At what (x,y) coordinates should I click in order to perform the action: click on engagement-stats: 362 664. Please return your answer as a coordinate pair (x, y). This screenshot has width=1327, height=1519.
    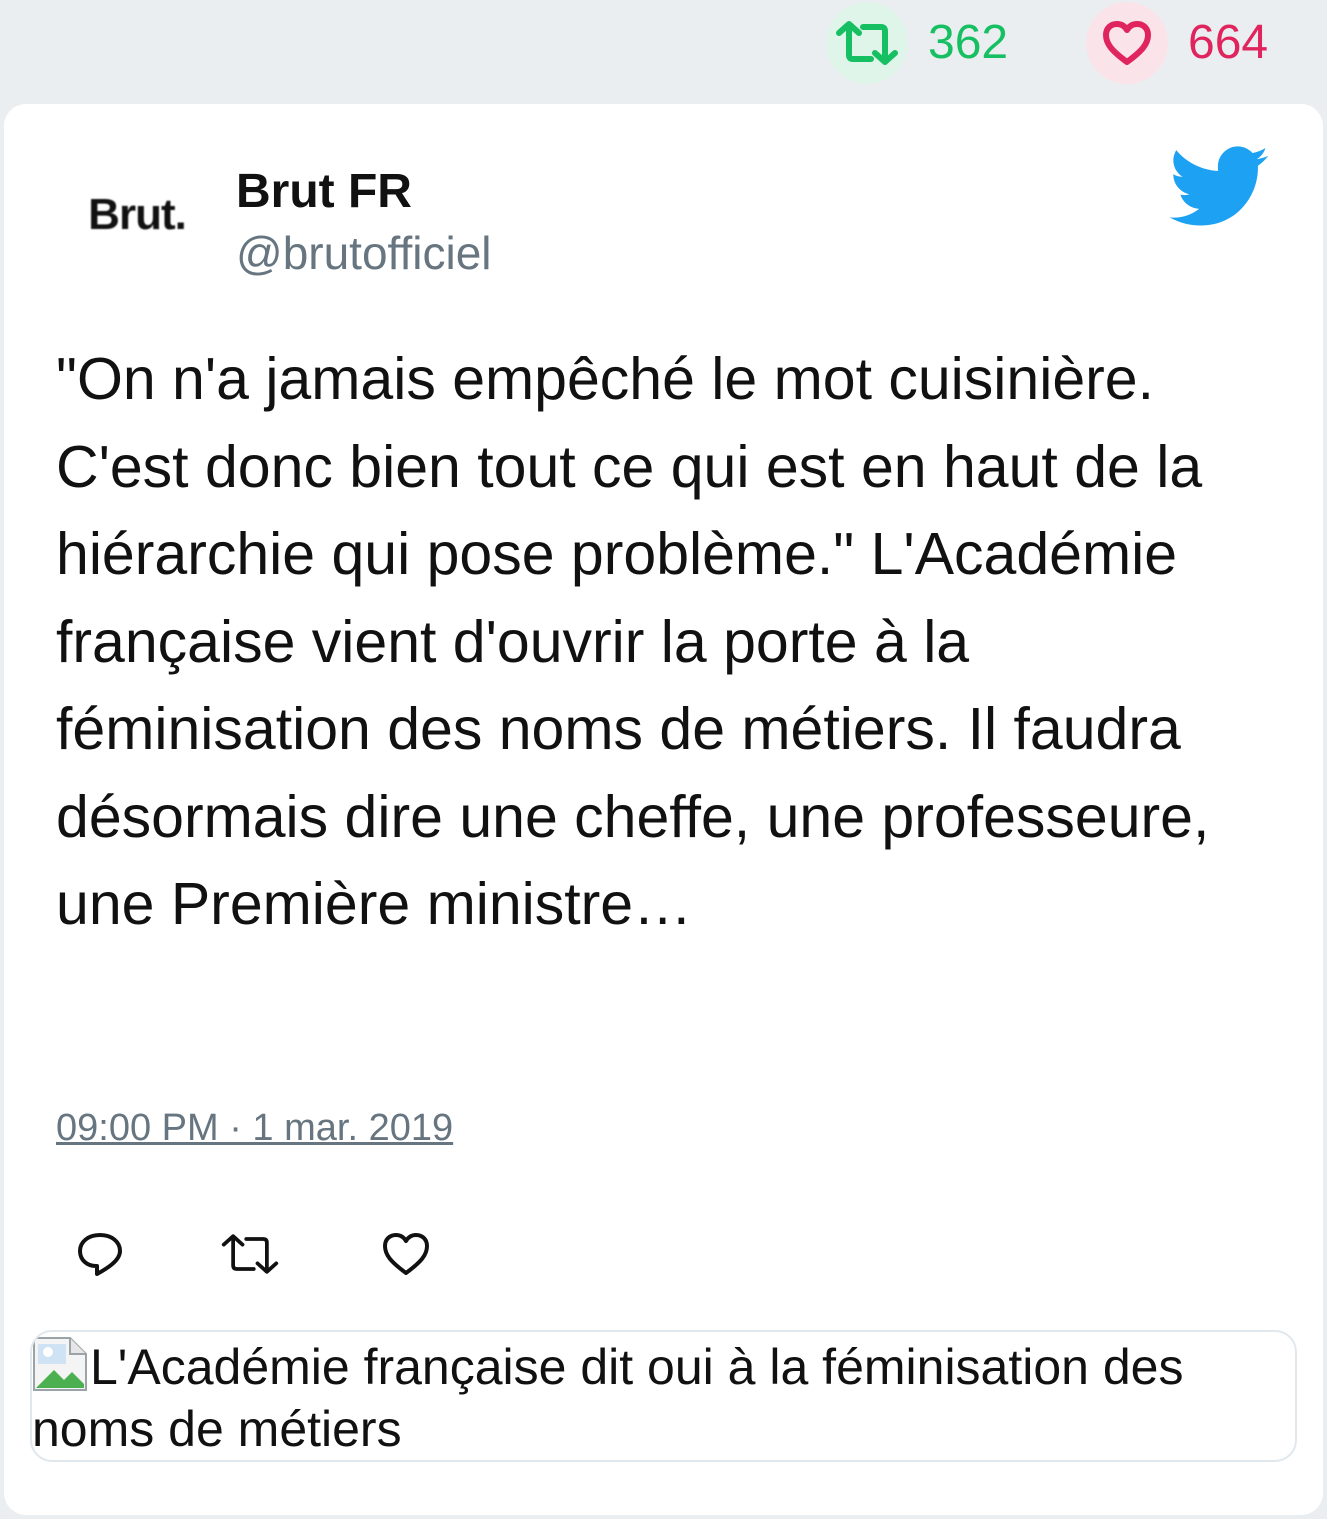
    Looking at the image, I should click on (663, 50).